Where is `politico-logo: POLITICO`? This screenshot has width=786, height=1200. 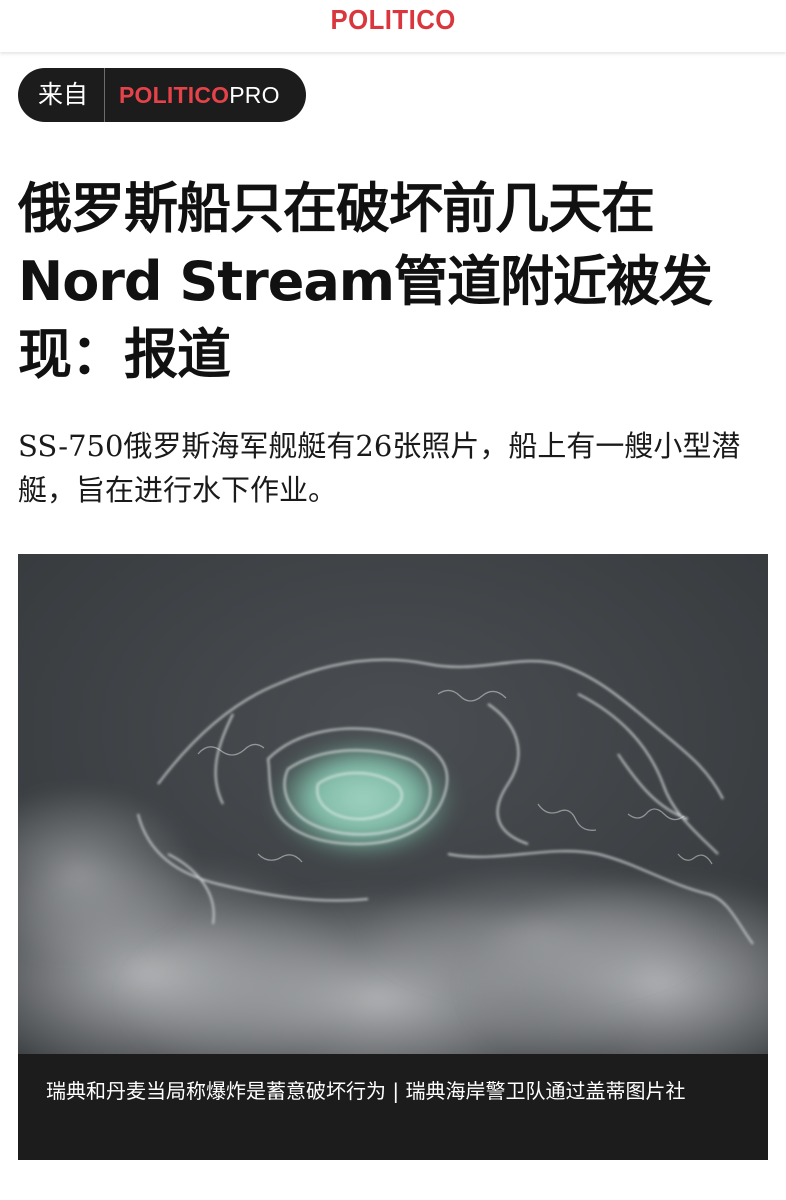
politico-logo: POLITICO is located at coordinates (392, 20).